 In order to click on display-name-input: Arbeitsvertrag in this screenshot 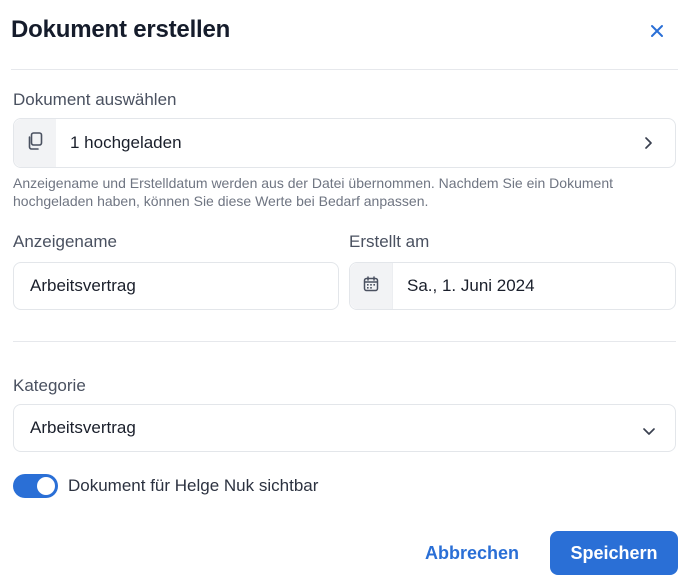, I will do `click(176, 286)`.